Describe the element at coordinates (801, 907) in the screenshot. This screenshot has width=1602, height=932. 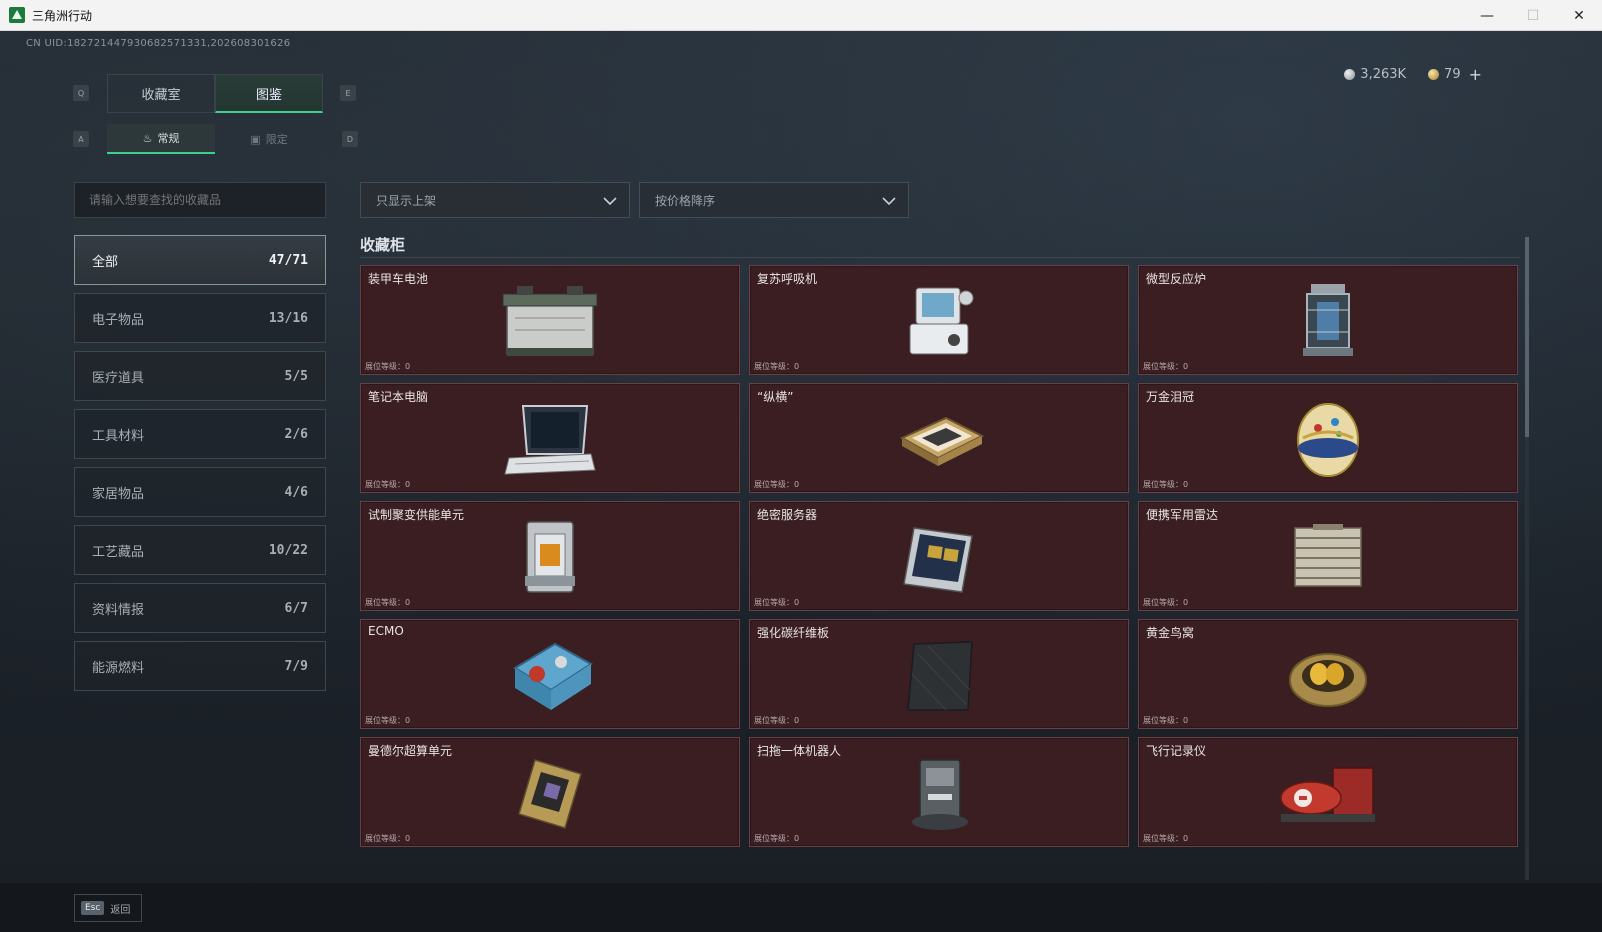
I see `bottom-bar: Esc 返回` at that location.